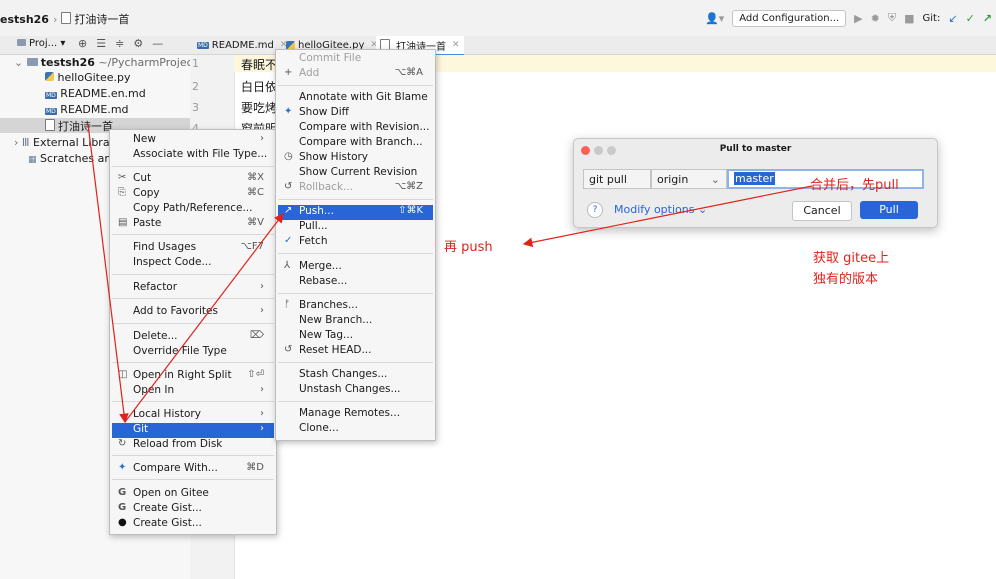 The image size is (996, 579). Describe the element at coordinates (851, 258) in the screenshot. I see `fetch-annotation-line1: 获取 gitee上` at that location.